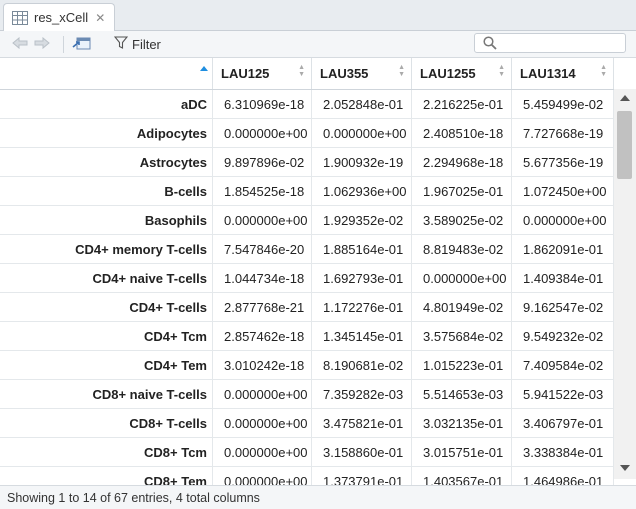 The image size is (636, 509). Describe the element at coordinates (262, 336) in the screenshot. I see `table-cell: 2.857462e-18` at that location.